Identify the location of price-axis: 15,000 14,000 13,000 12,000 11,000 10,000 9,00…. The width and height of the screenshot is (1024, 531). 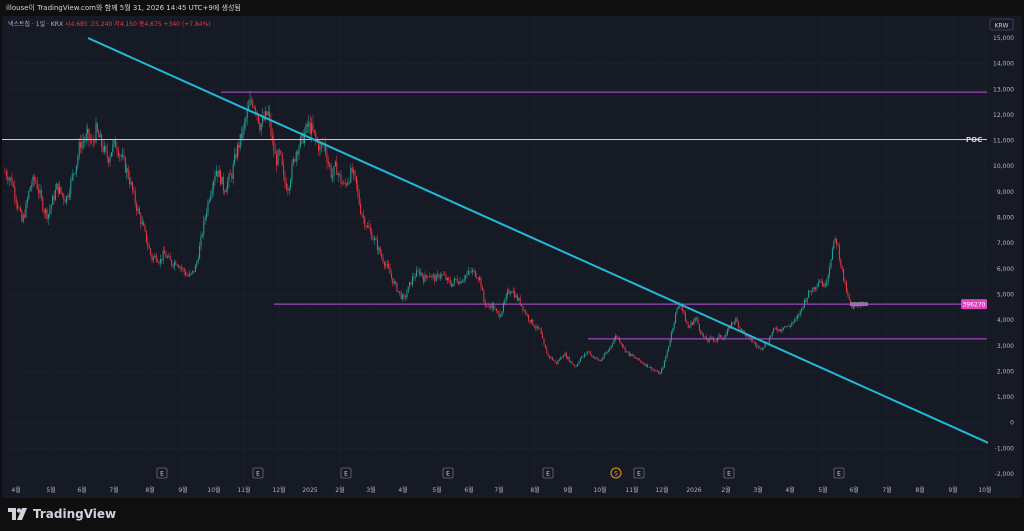
(1005, 257).